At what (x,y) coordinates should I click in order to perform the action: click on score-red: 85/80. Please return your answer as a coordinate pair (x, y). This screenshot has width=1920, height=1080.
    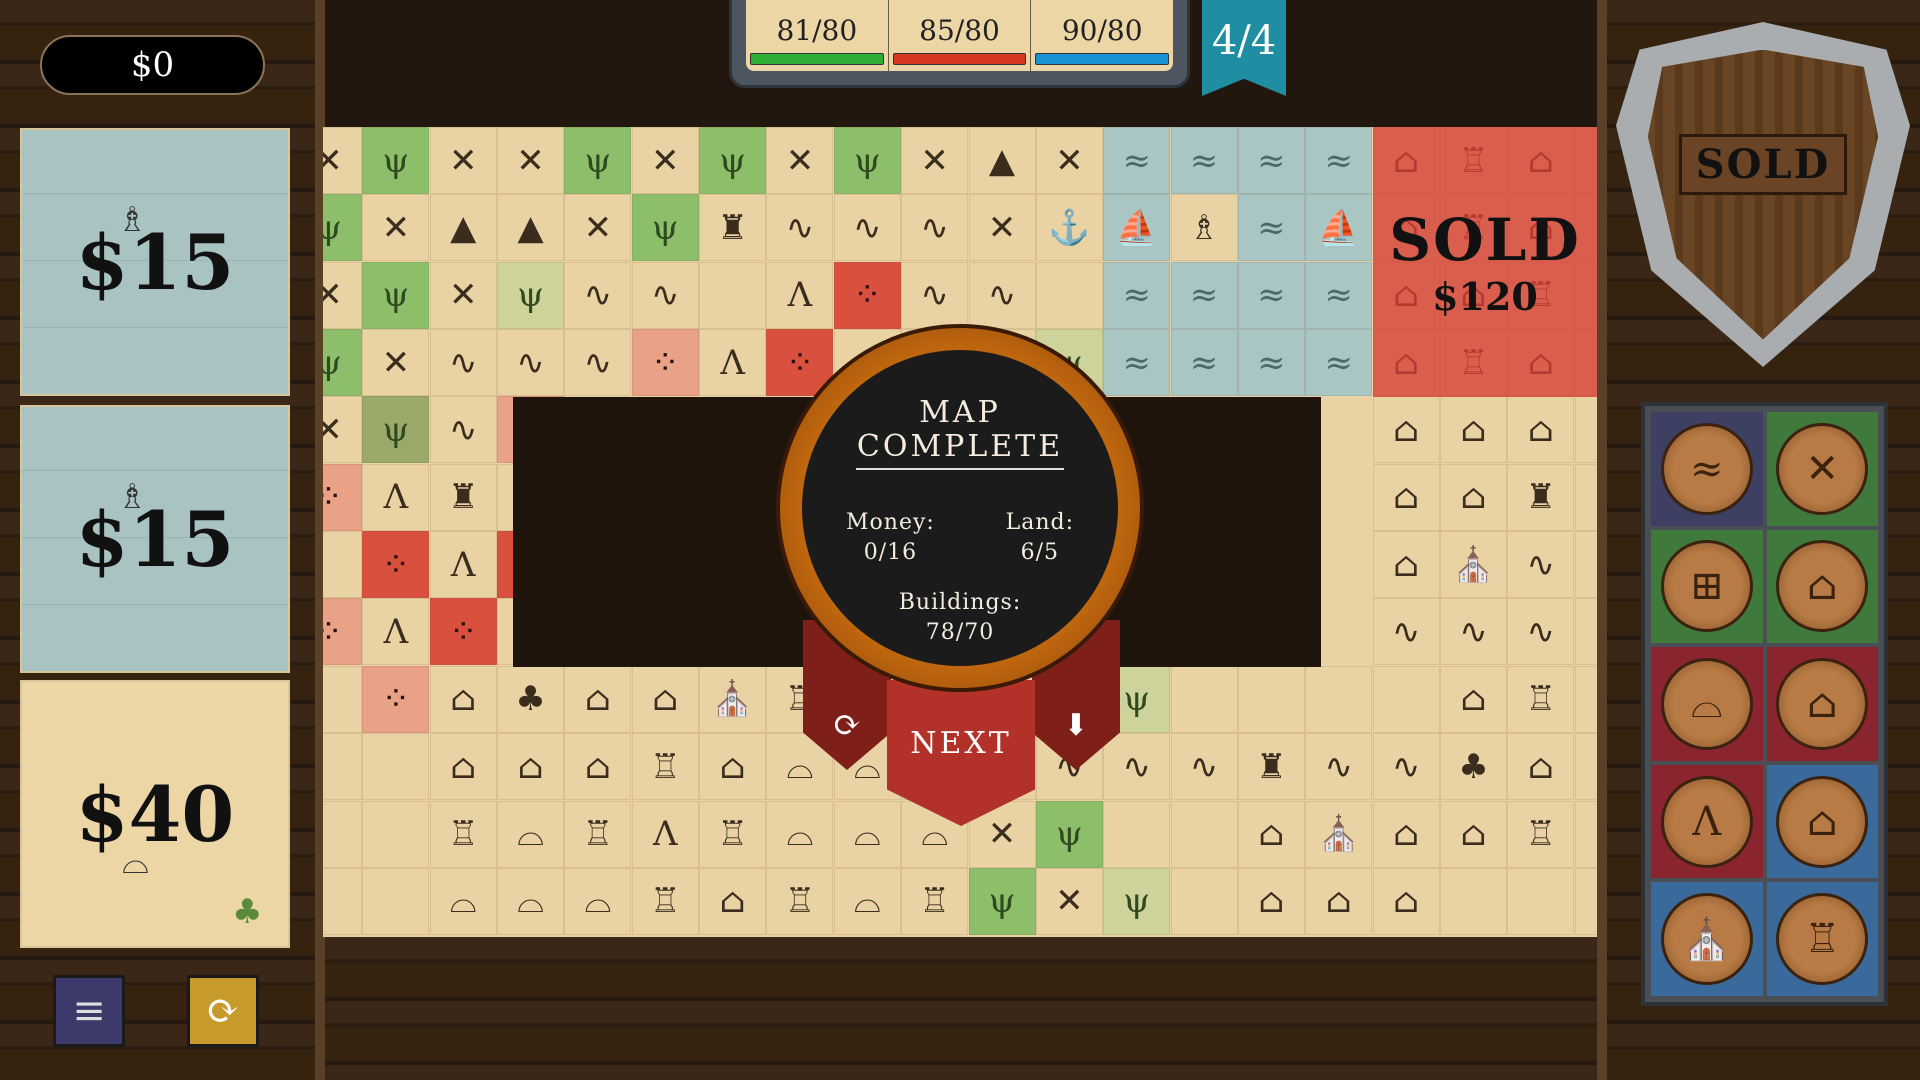
    Looking at the image, I should click on (960, 35).